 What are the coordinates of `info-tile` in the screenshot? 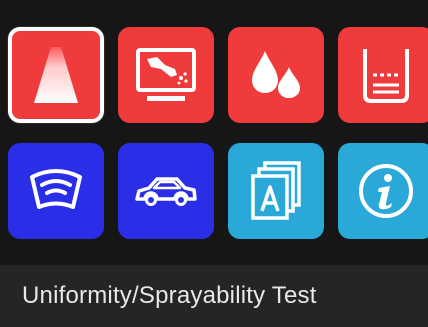 It's located at (383, 191).